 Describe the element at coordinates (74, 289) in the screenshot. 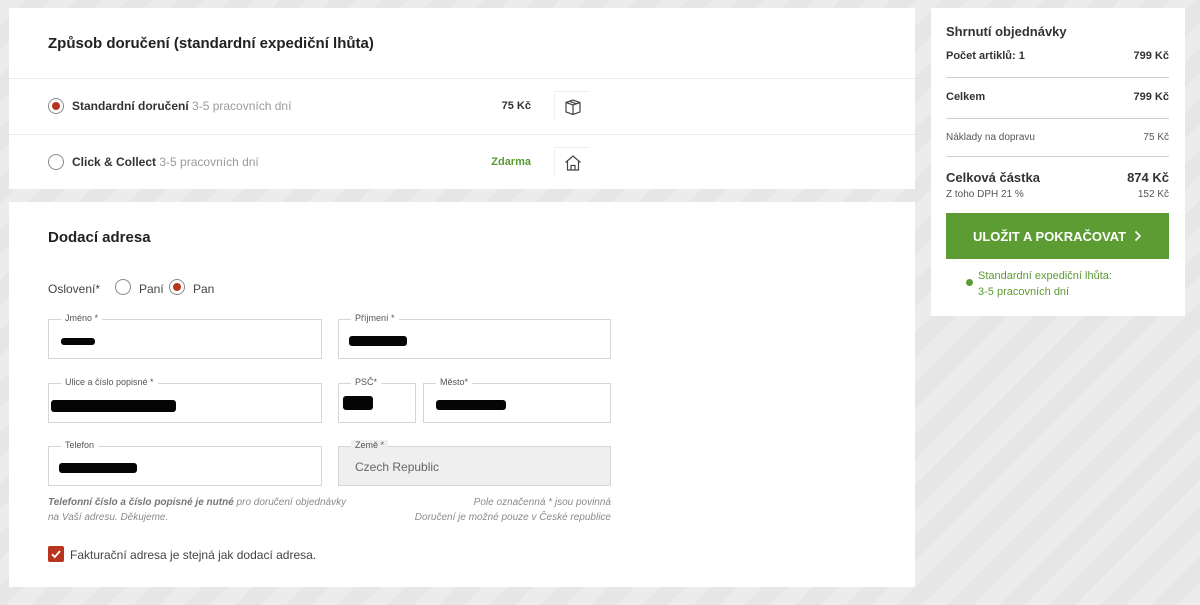

I see `salutation-label: Oslovení*` at that location.